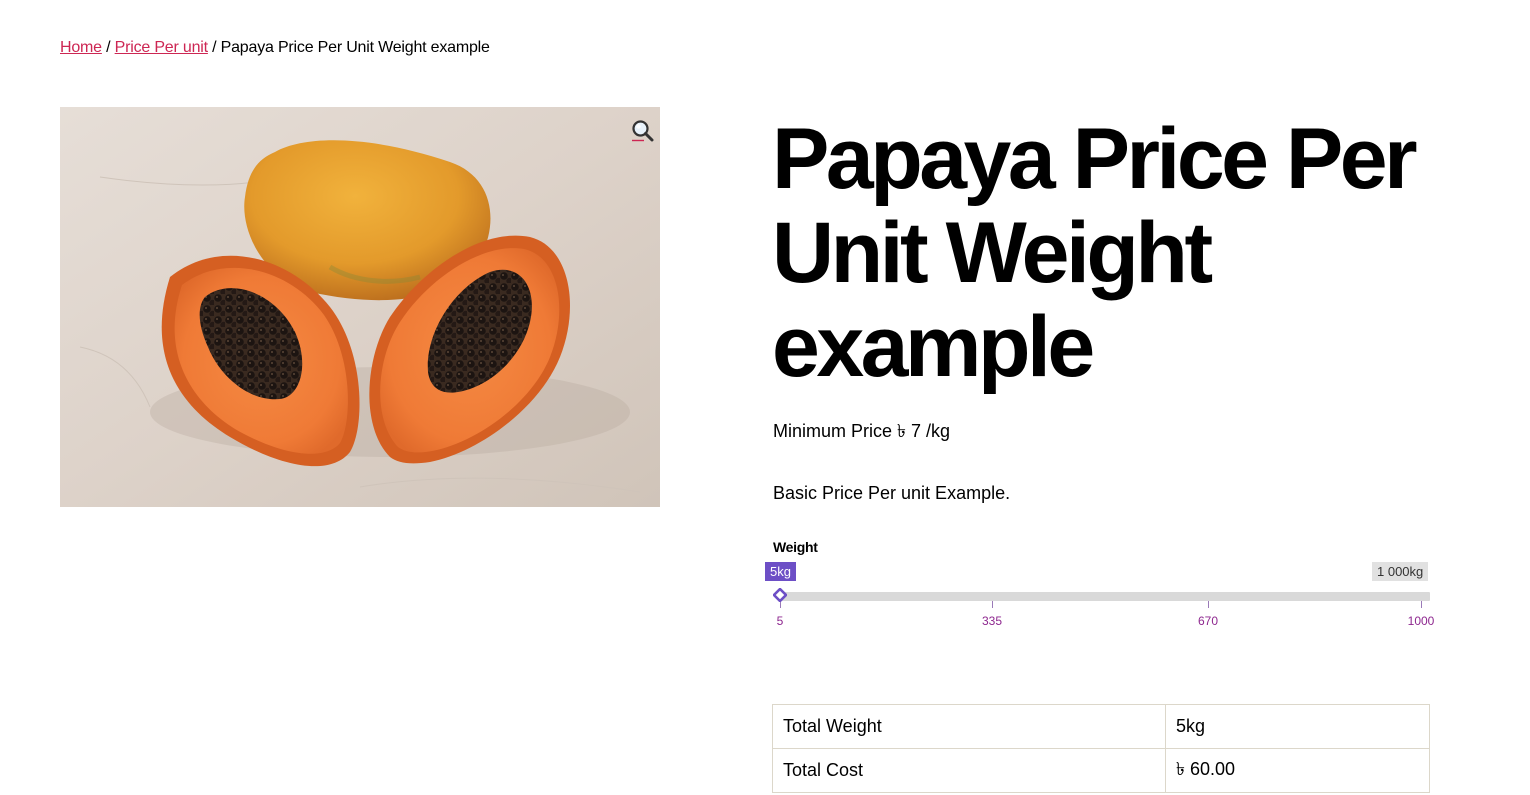  What do you see at coordinates (892, 493) in the screenshot?
I see `product-description: Basic Price Per unit Example.` at bounding box center [892, 493].